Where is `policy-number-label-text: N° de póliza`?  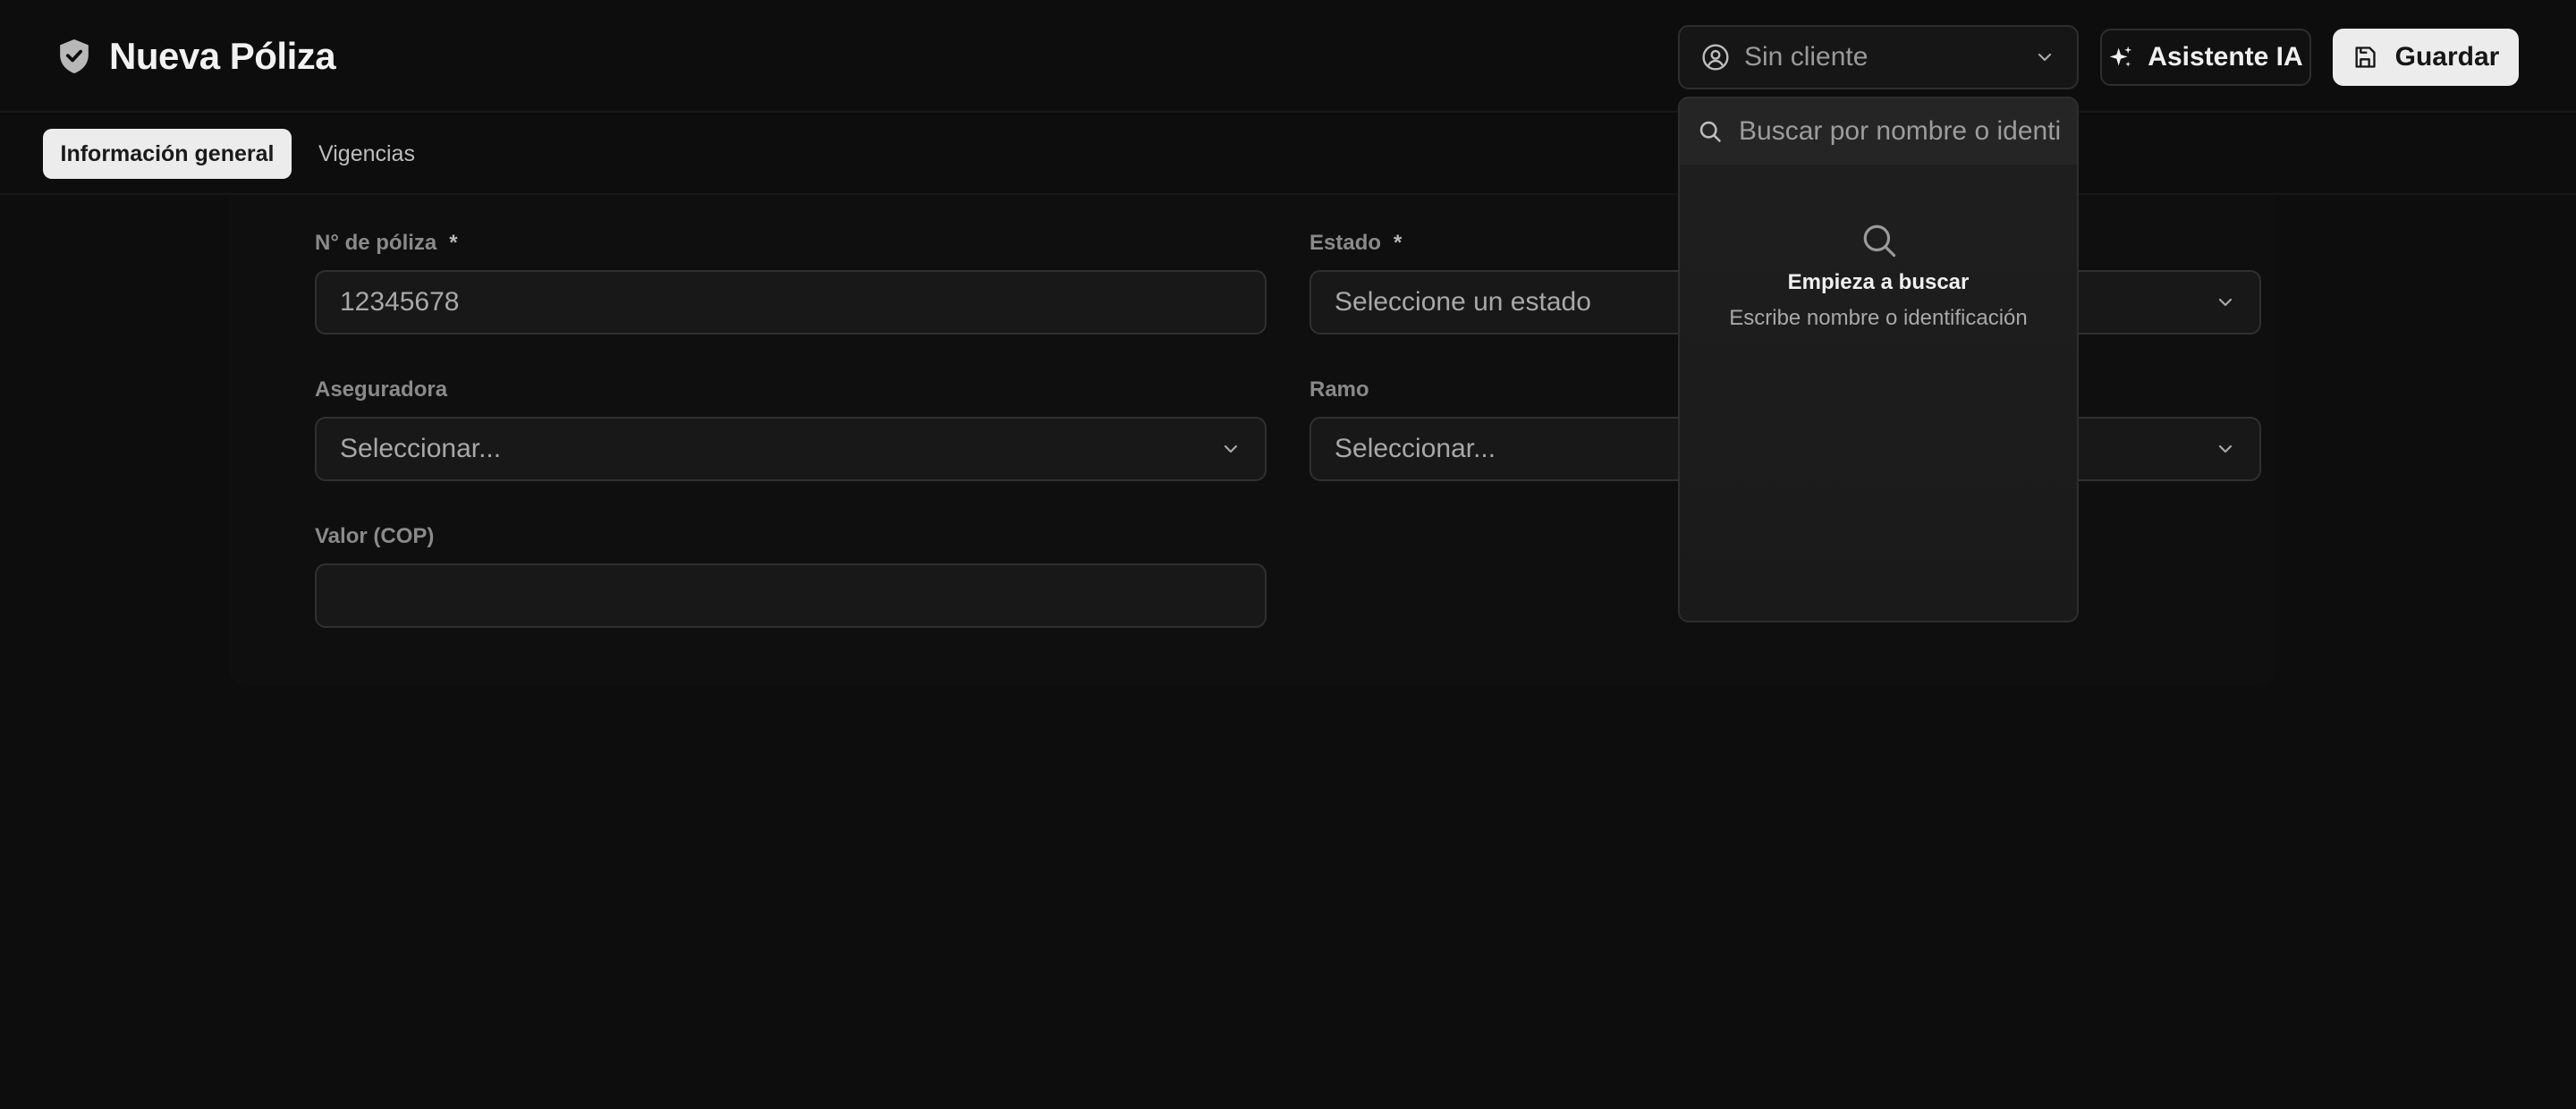 policy-number-label-text: N° de póliza is located at coordinates (376, 243).